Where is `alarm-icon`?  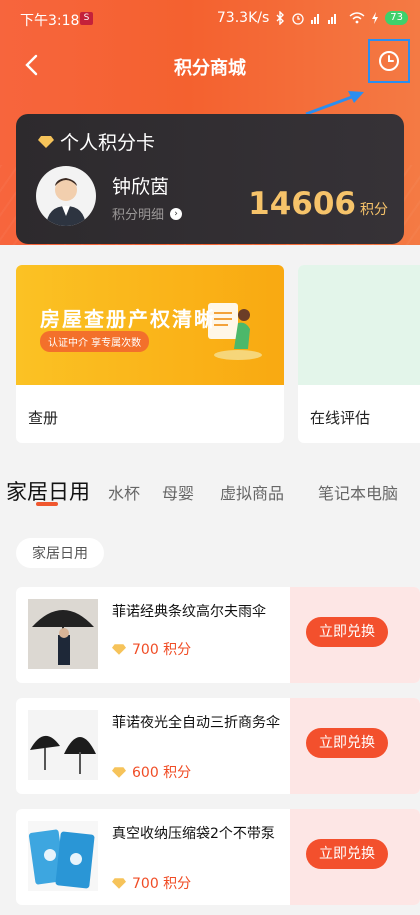 alarm-icon is located at coordinates (298, 19).